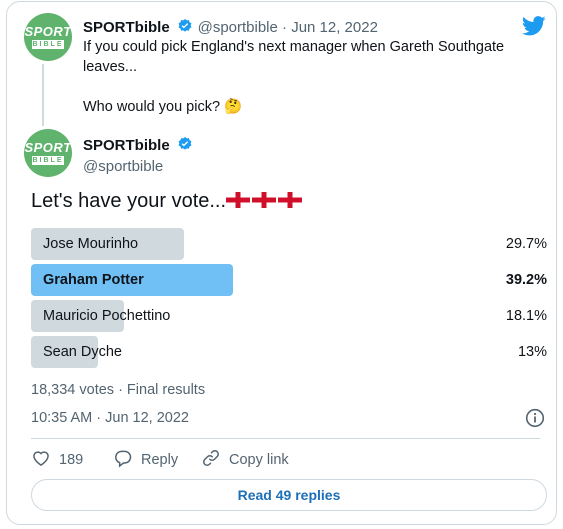 The height and width of the screenshot is (529, 563). What do you see at coordinates (160, 460) in the screenshot?
I see `reply-label: Reply` at bounding box center [160, 460].